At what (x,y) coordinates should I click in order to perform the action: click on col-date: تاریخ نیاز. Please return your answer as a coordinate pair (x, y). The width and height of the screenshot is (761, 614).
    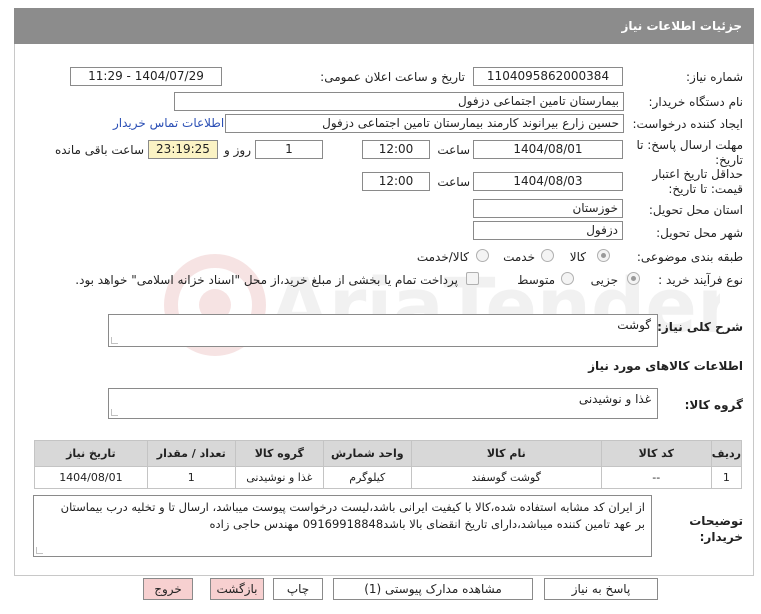
    Looking at the image, I should click on (91, 453).